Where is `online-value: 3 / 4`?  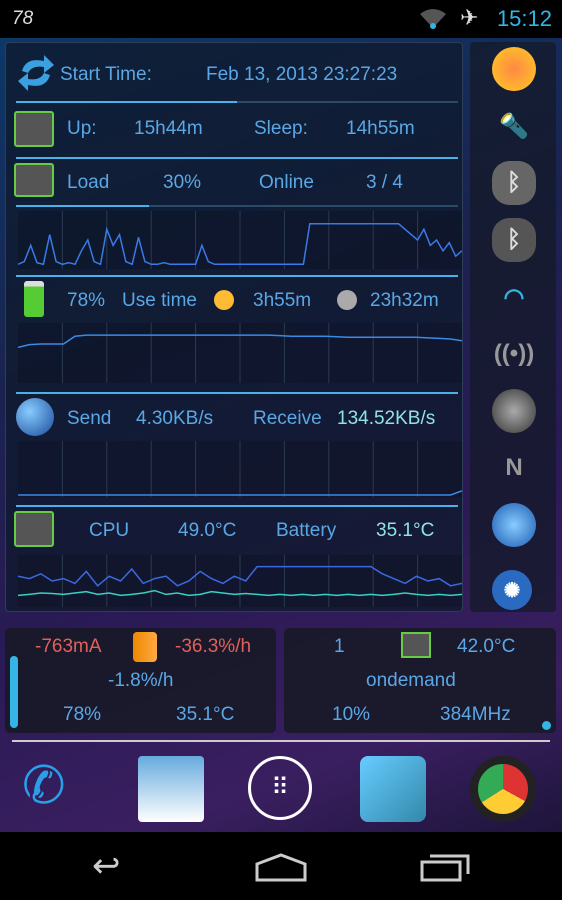
online-value: 3 / 4 is located at coordinates (384, 182).